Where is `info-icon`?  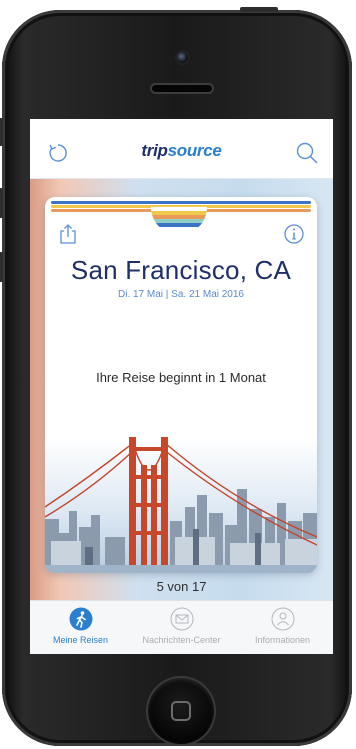
info-icon is located at coordinates (294, 234).